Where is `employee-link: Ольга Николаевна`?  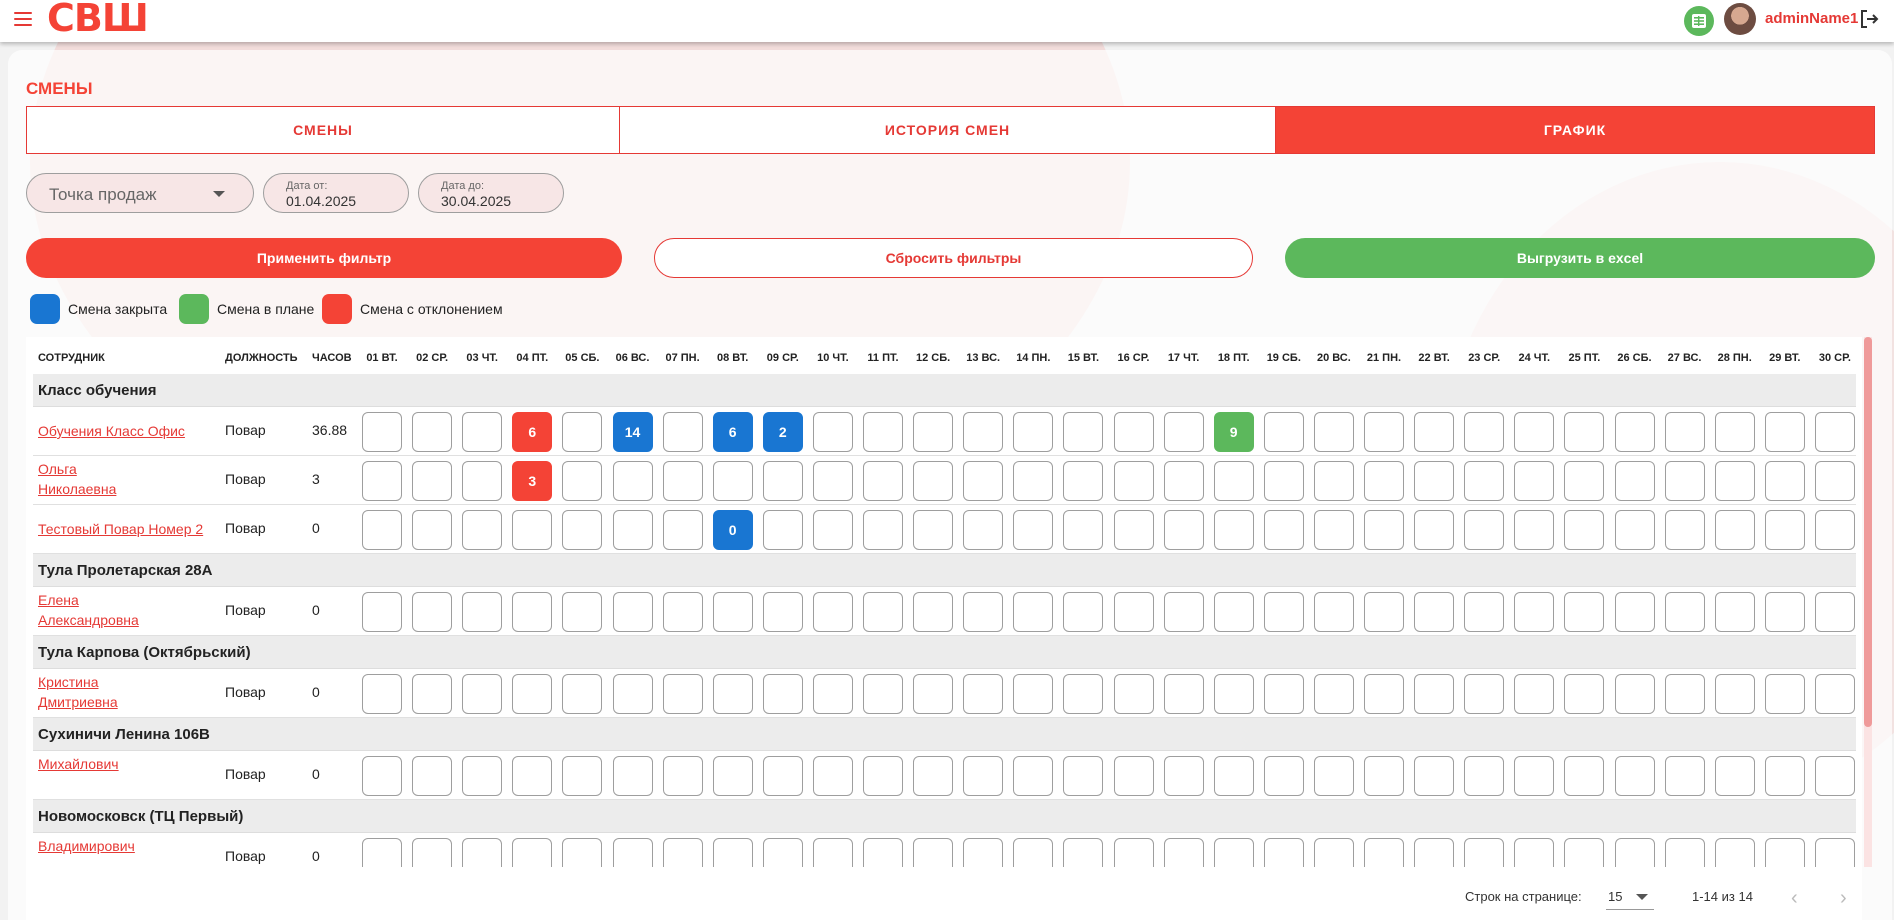 employee-link: Ольга Николаевна is located at coordinates (77, 479).